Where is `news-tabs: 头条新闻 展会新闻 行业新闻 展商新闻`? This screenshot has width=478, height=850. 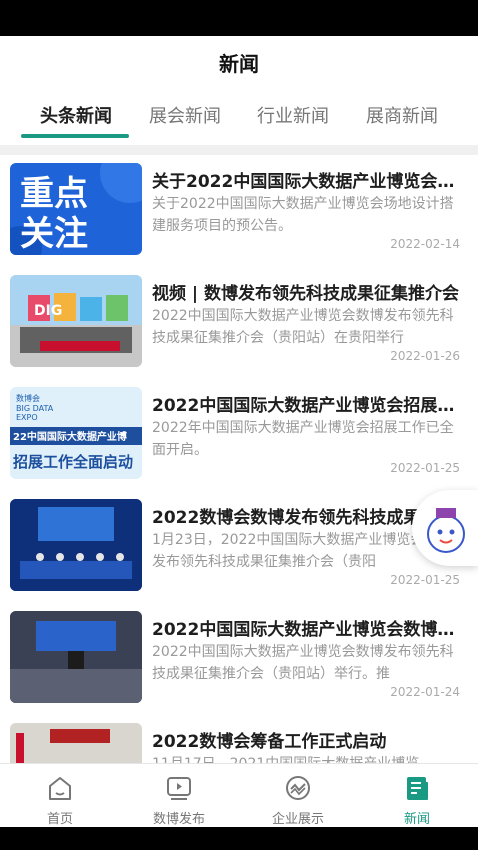
news-tabs: 头条新闻 展会新闻 行业新闻 展商新闻 is located at coordinates (239, 116).